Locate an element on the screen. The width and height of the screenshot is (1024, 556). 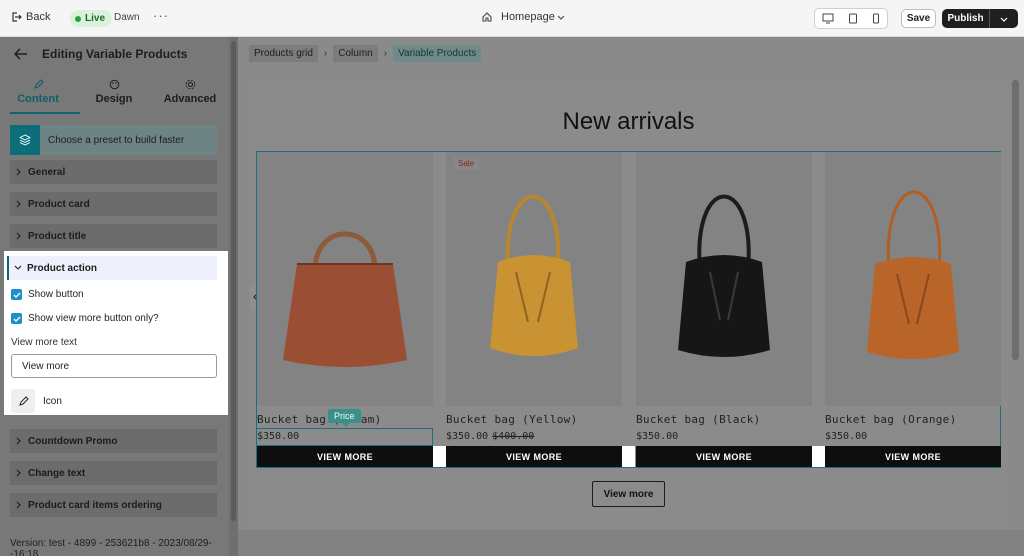
view-more-text-input is located at coordinates (114, 366).